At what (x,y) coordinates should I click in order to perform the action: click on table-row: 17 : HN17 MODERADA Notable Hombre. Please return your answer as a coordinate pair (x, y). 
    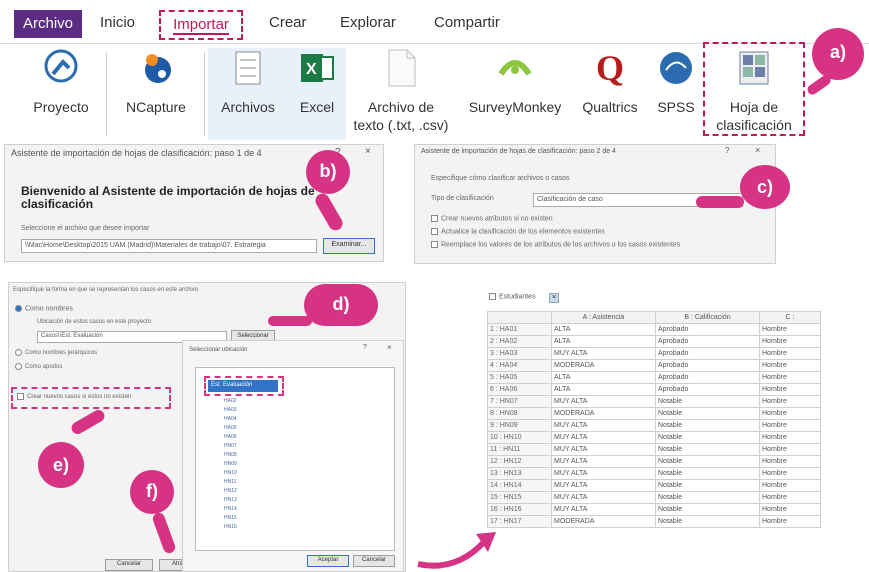
    Looking at the image, I should click on (654, 521).